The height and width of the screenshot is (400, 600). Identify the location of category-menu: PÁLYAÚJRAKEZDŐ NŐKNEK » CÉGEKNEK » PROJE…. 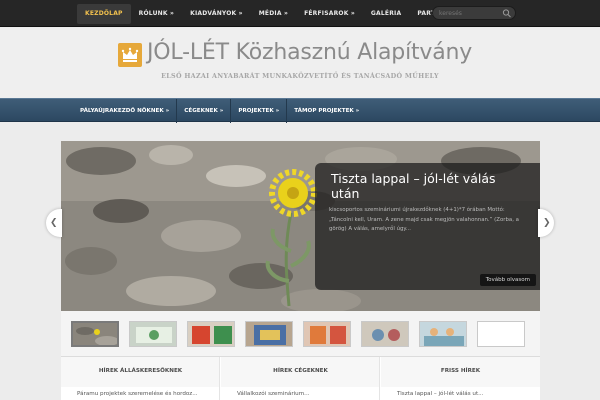
(219, 111).